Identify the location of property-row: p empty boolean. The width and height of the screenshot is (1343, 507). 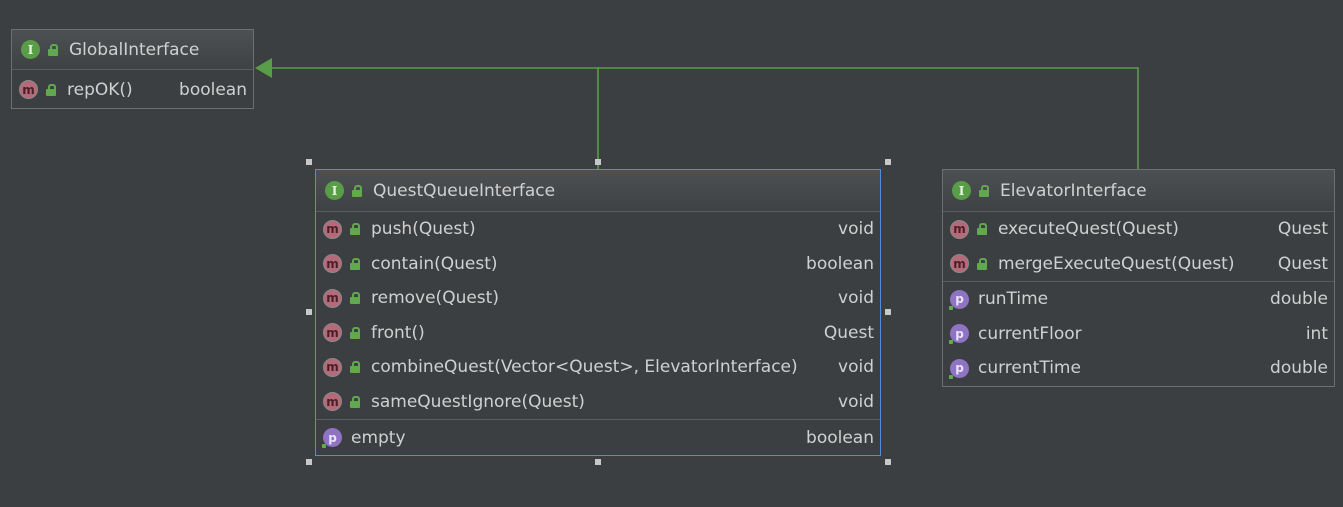
(598, 437).